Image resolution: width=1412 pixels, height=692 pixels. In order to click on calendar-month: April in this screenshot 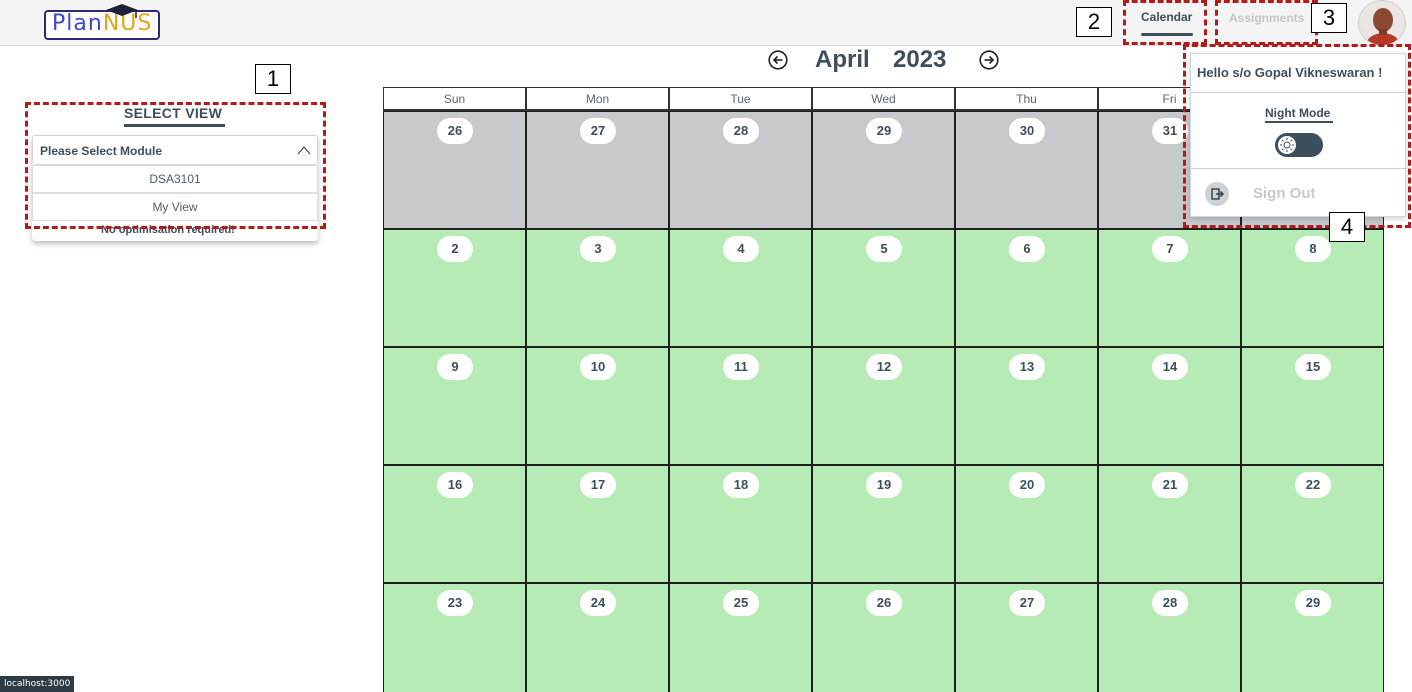, I will do `click(842, 59)`.